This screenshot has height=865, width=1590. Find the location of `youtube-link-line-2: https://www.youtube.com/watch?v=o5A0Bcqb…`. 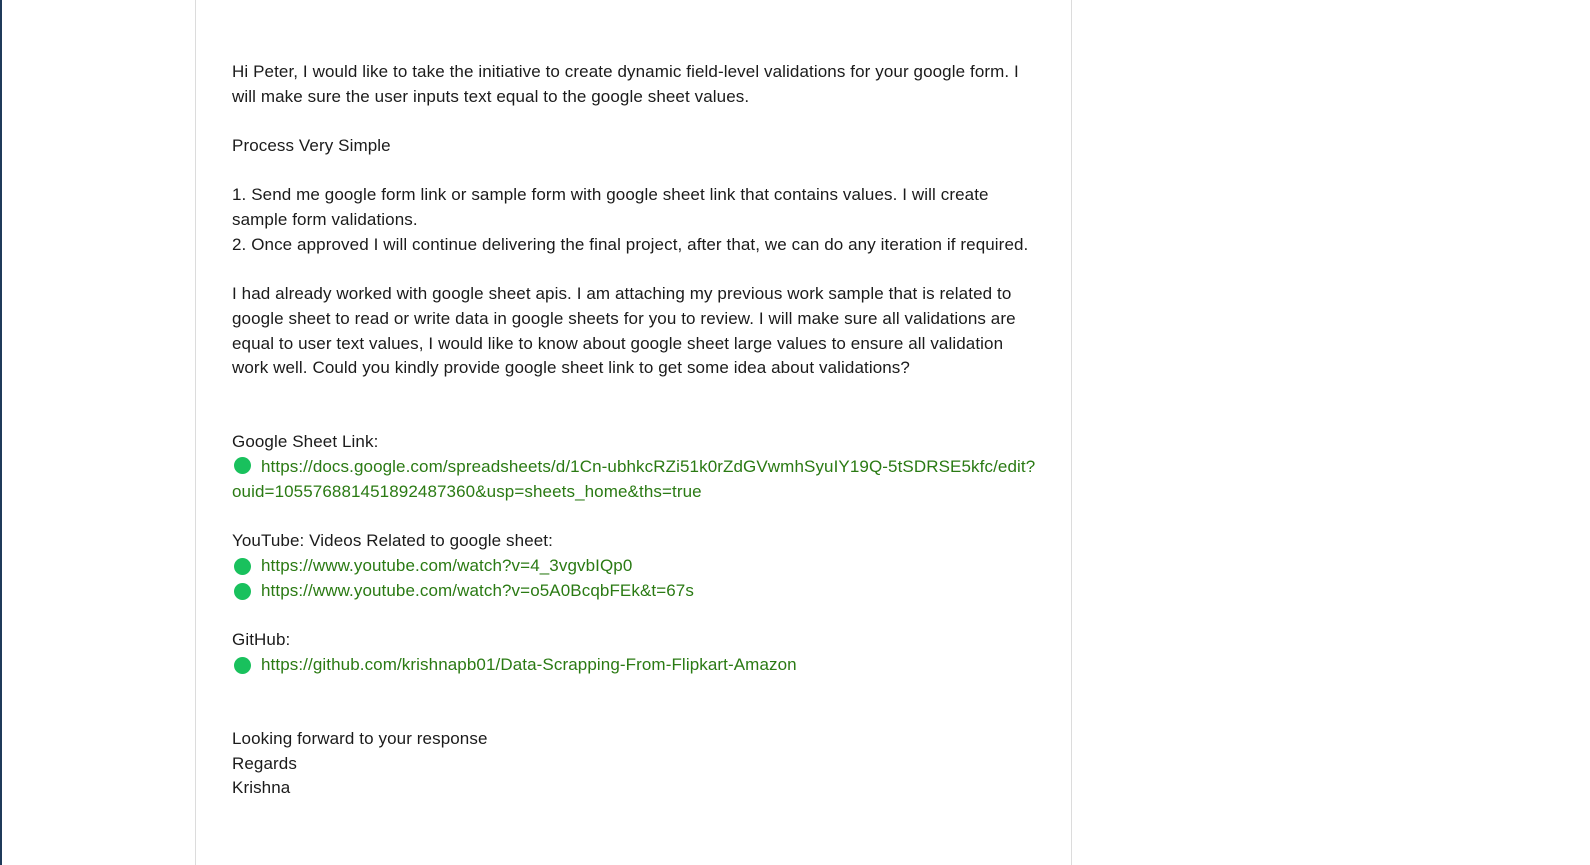

youtube-link-line-2: https://www.youtube.com/watch?v=o5A0Bcqb… is located at coordinates (637, 591).